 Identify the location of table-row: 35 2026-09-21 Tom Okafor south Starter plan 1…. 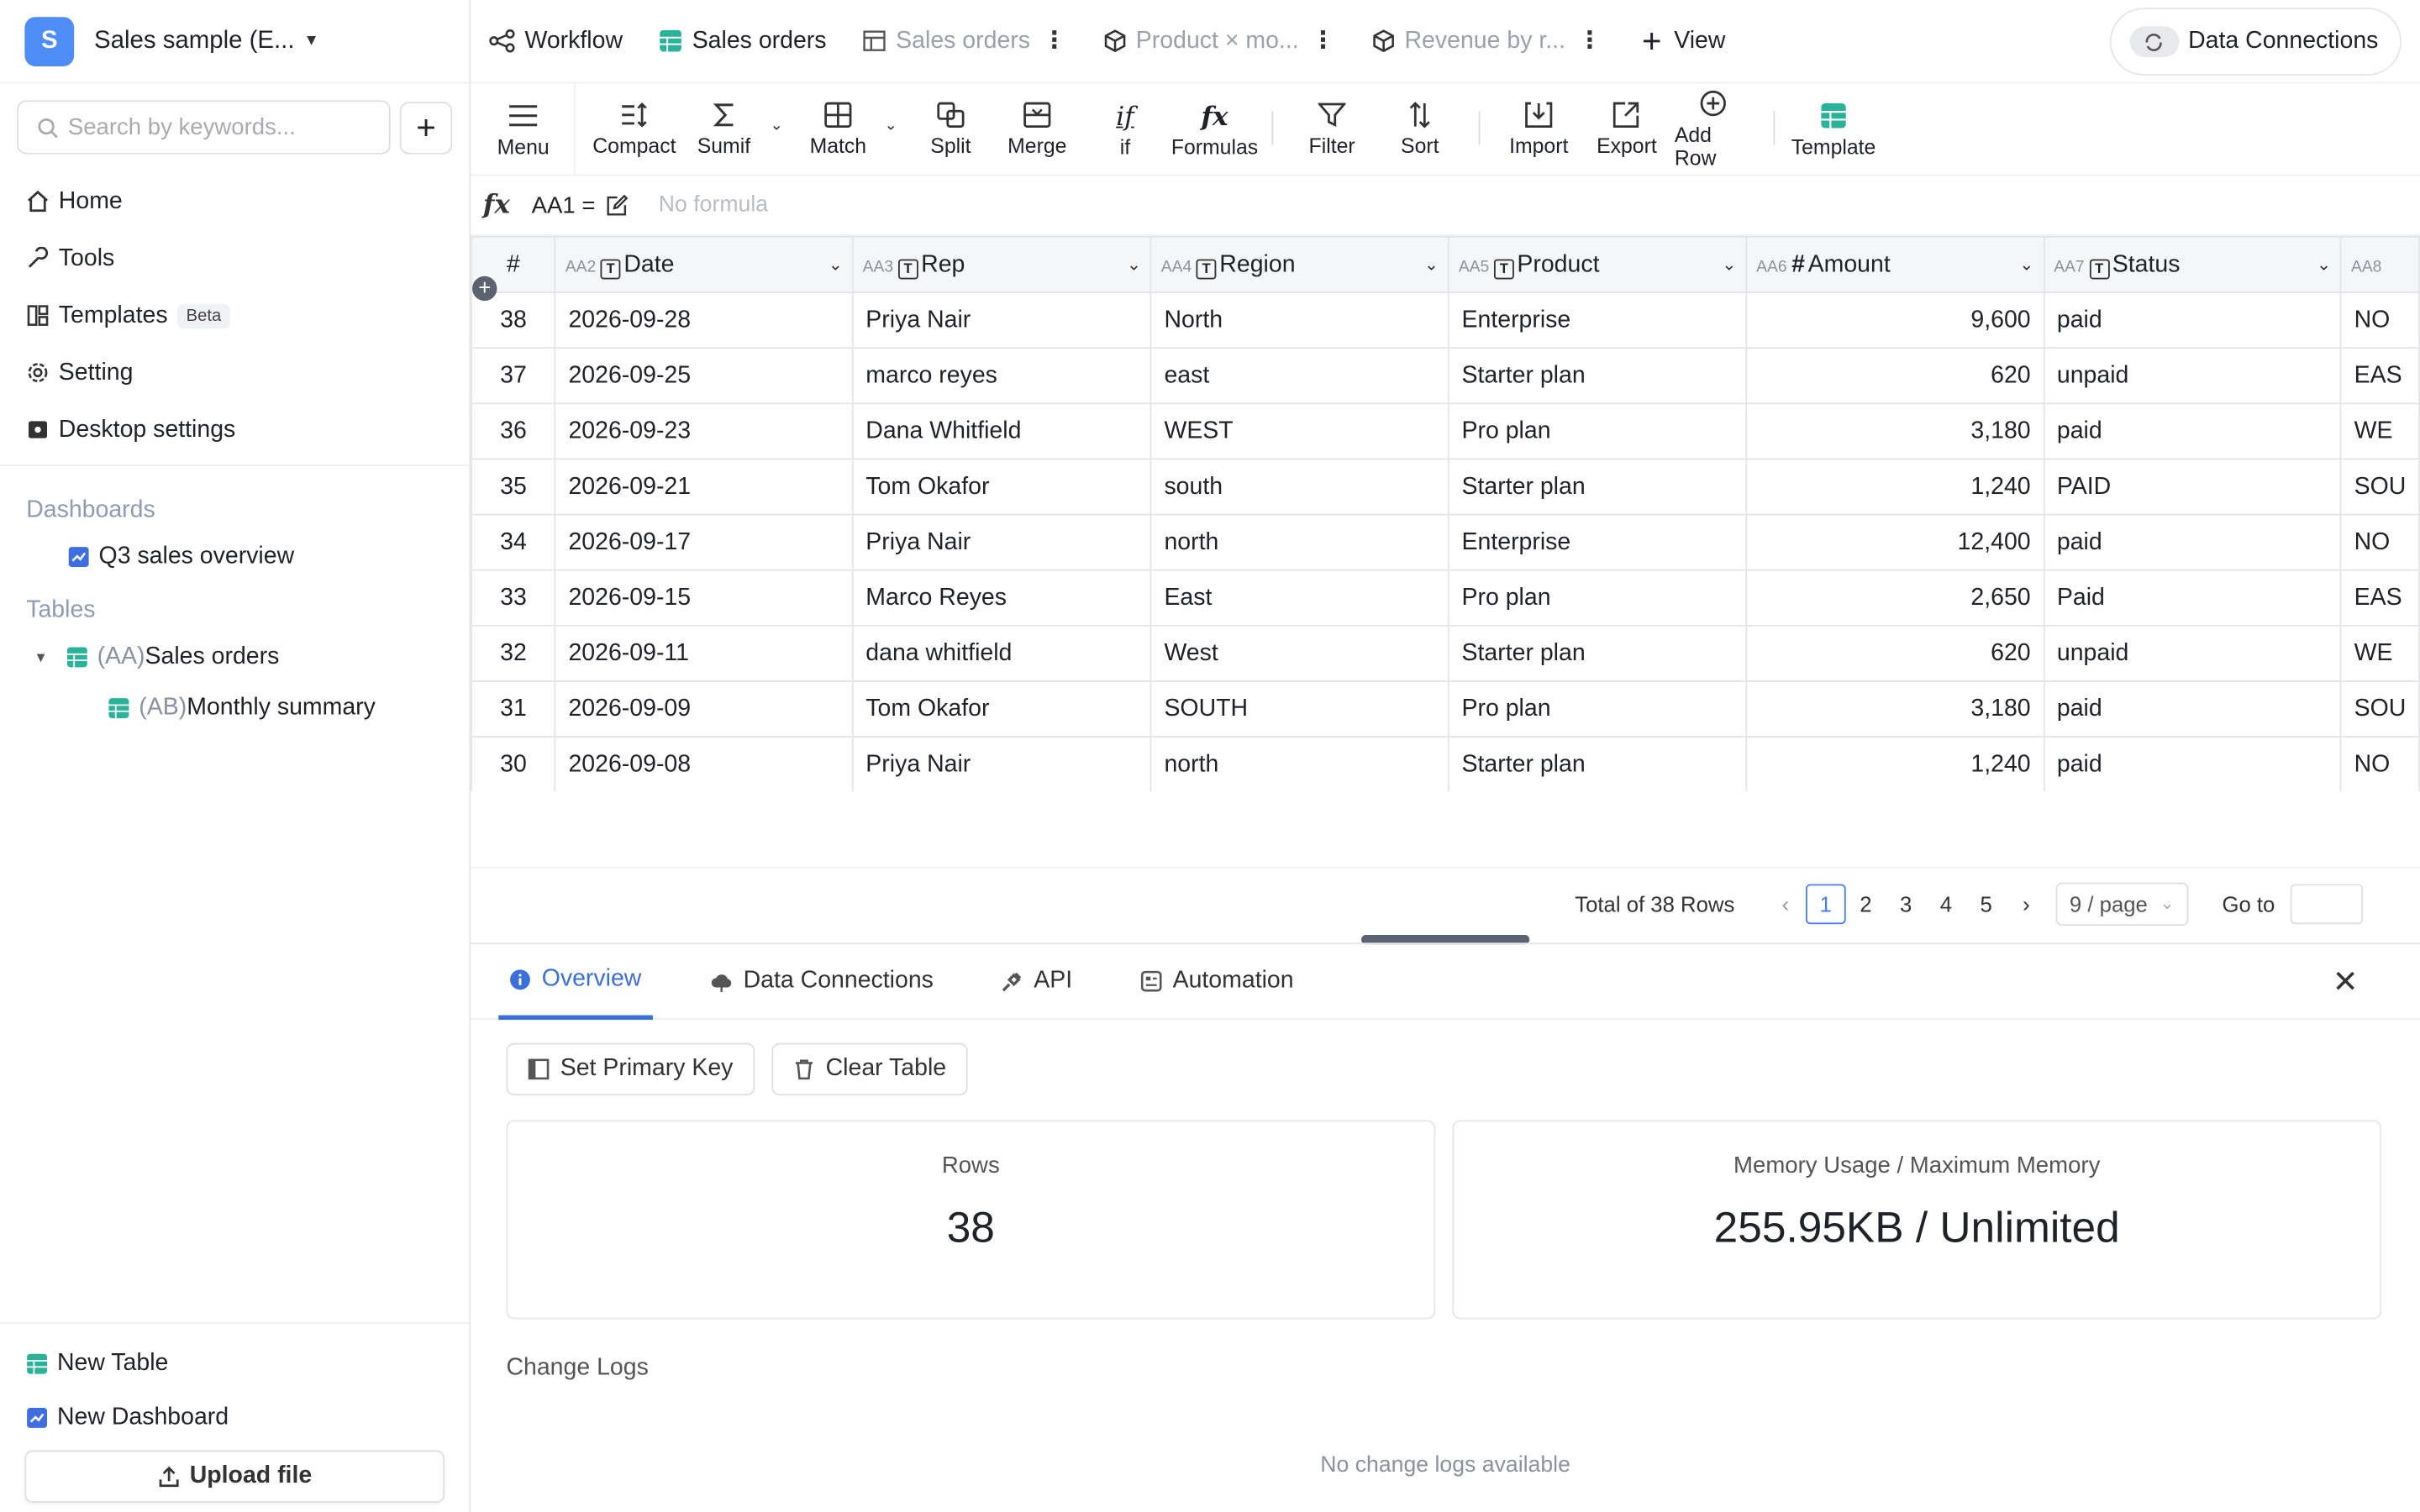
(1445, 487).